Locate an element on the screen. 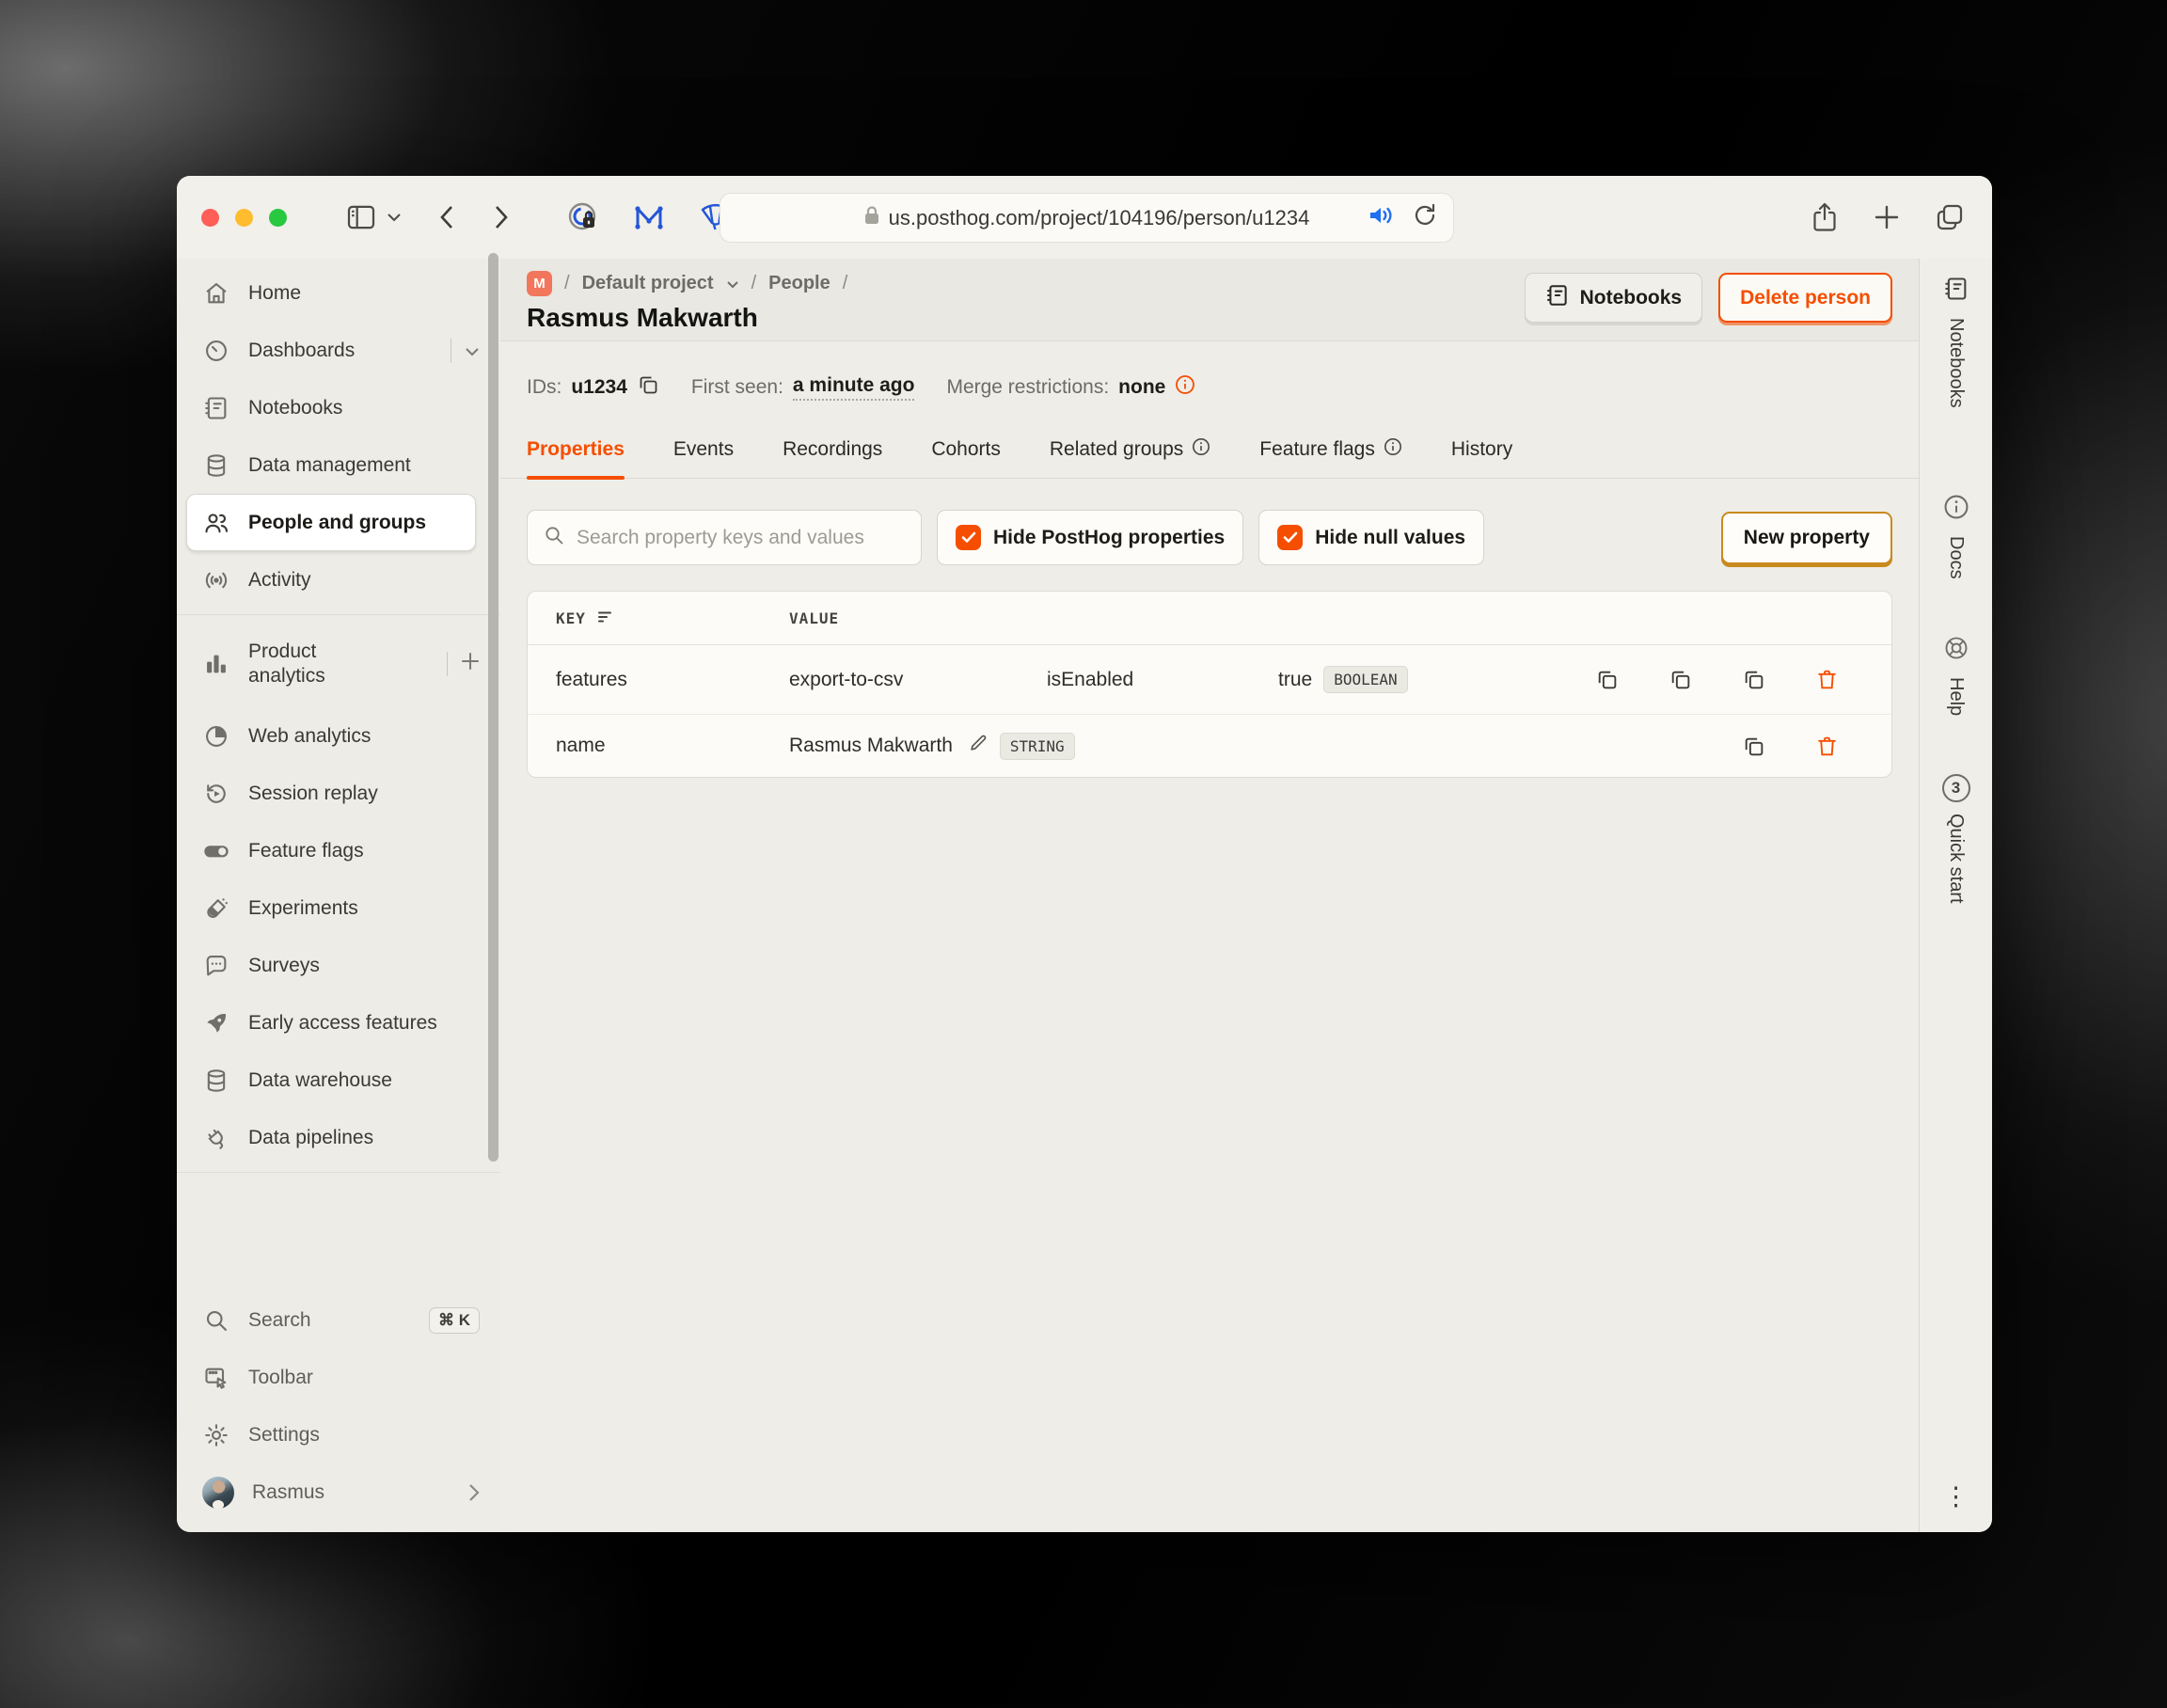 The height and width of the screenshot is (1708, 2167). breadcrumb-people: People is located at coordinates (799, 283).